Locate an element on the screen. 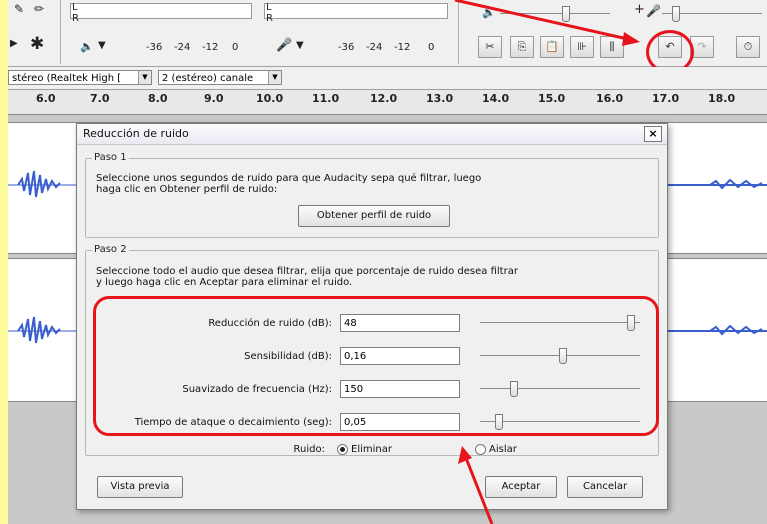  ruler-tick: 16.0 is located at coordinates (610, 98).